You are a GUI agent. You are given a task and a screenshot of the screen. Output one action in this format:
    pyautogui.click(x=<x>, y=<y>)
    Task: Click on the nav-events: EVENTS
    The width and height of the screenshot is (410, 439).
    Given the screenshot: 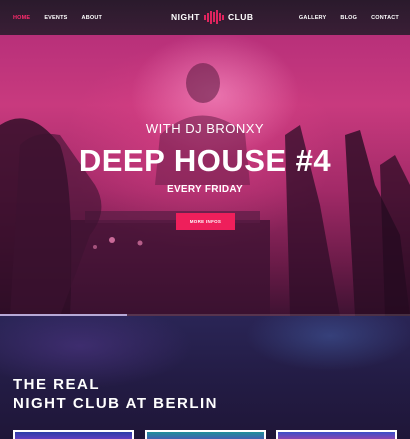 What is the action you would take?
    pyautogui.click(x=55, y=18)
    